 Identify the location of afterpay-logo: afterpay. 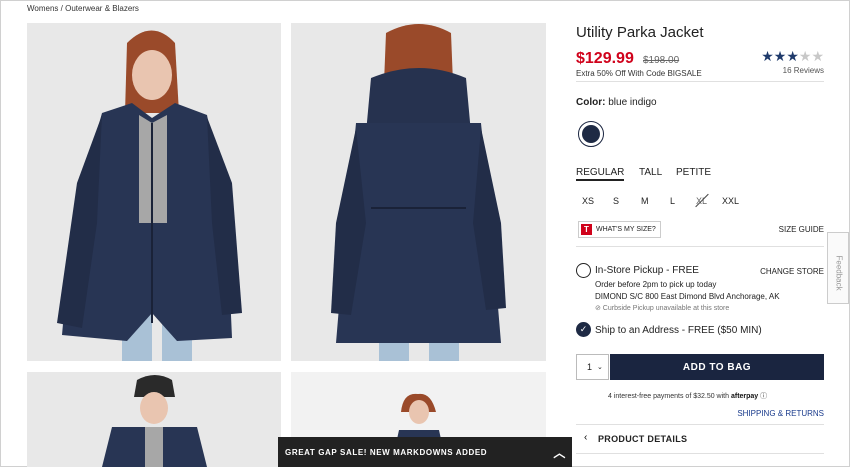
(744, 396).